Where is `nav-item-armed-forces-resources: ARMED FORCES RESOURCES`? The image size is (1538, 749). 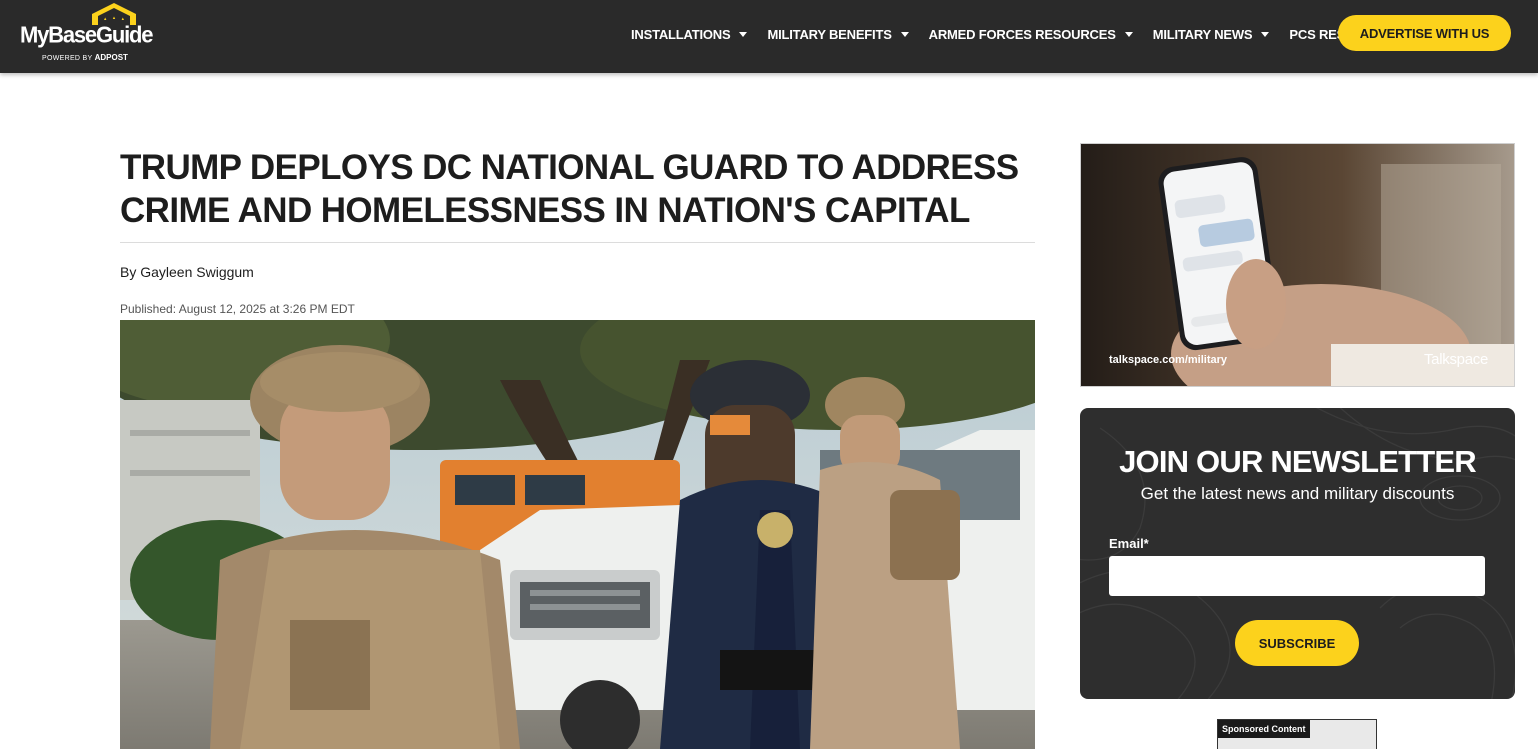
nav-item-armed-forces-resources: ARMED FORCES RESOURCES is located at coordinates (1031, 34).